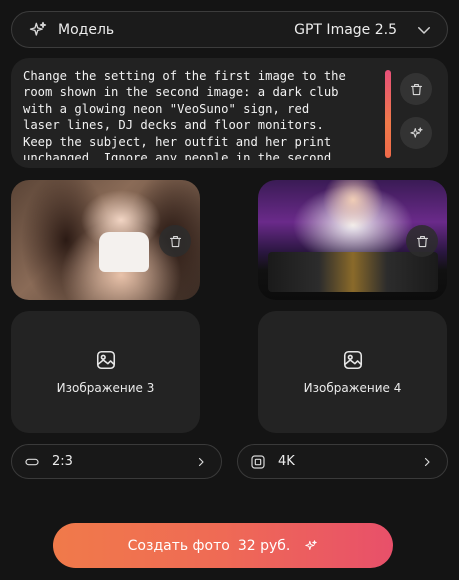 This screenshot has height=580, width=459. Describe the element at coordinates (388, 114) in the screenshot. I see `prompt-scrollbar` at that location.